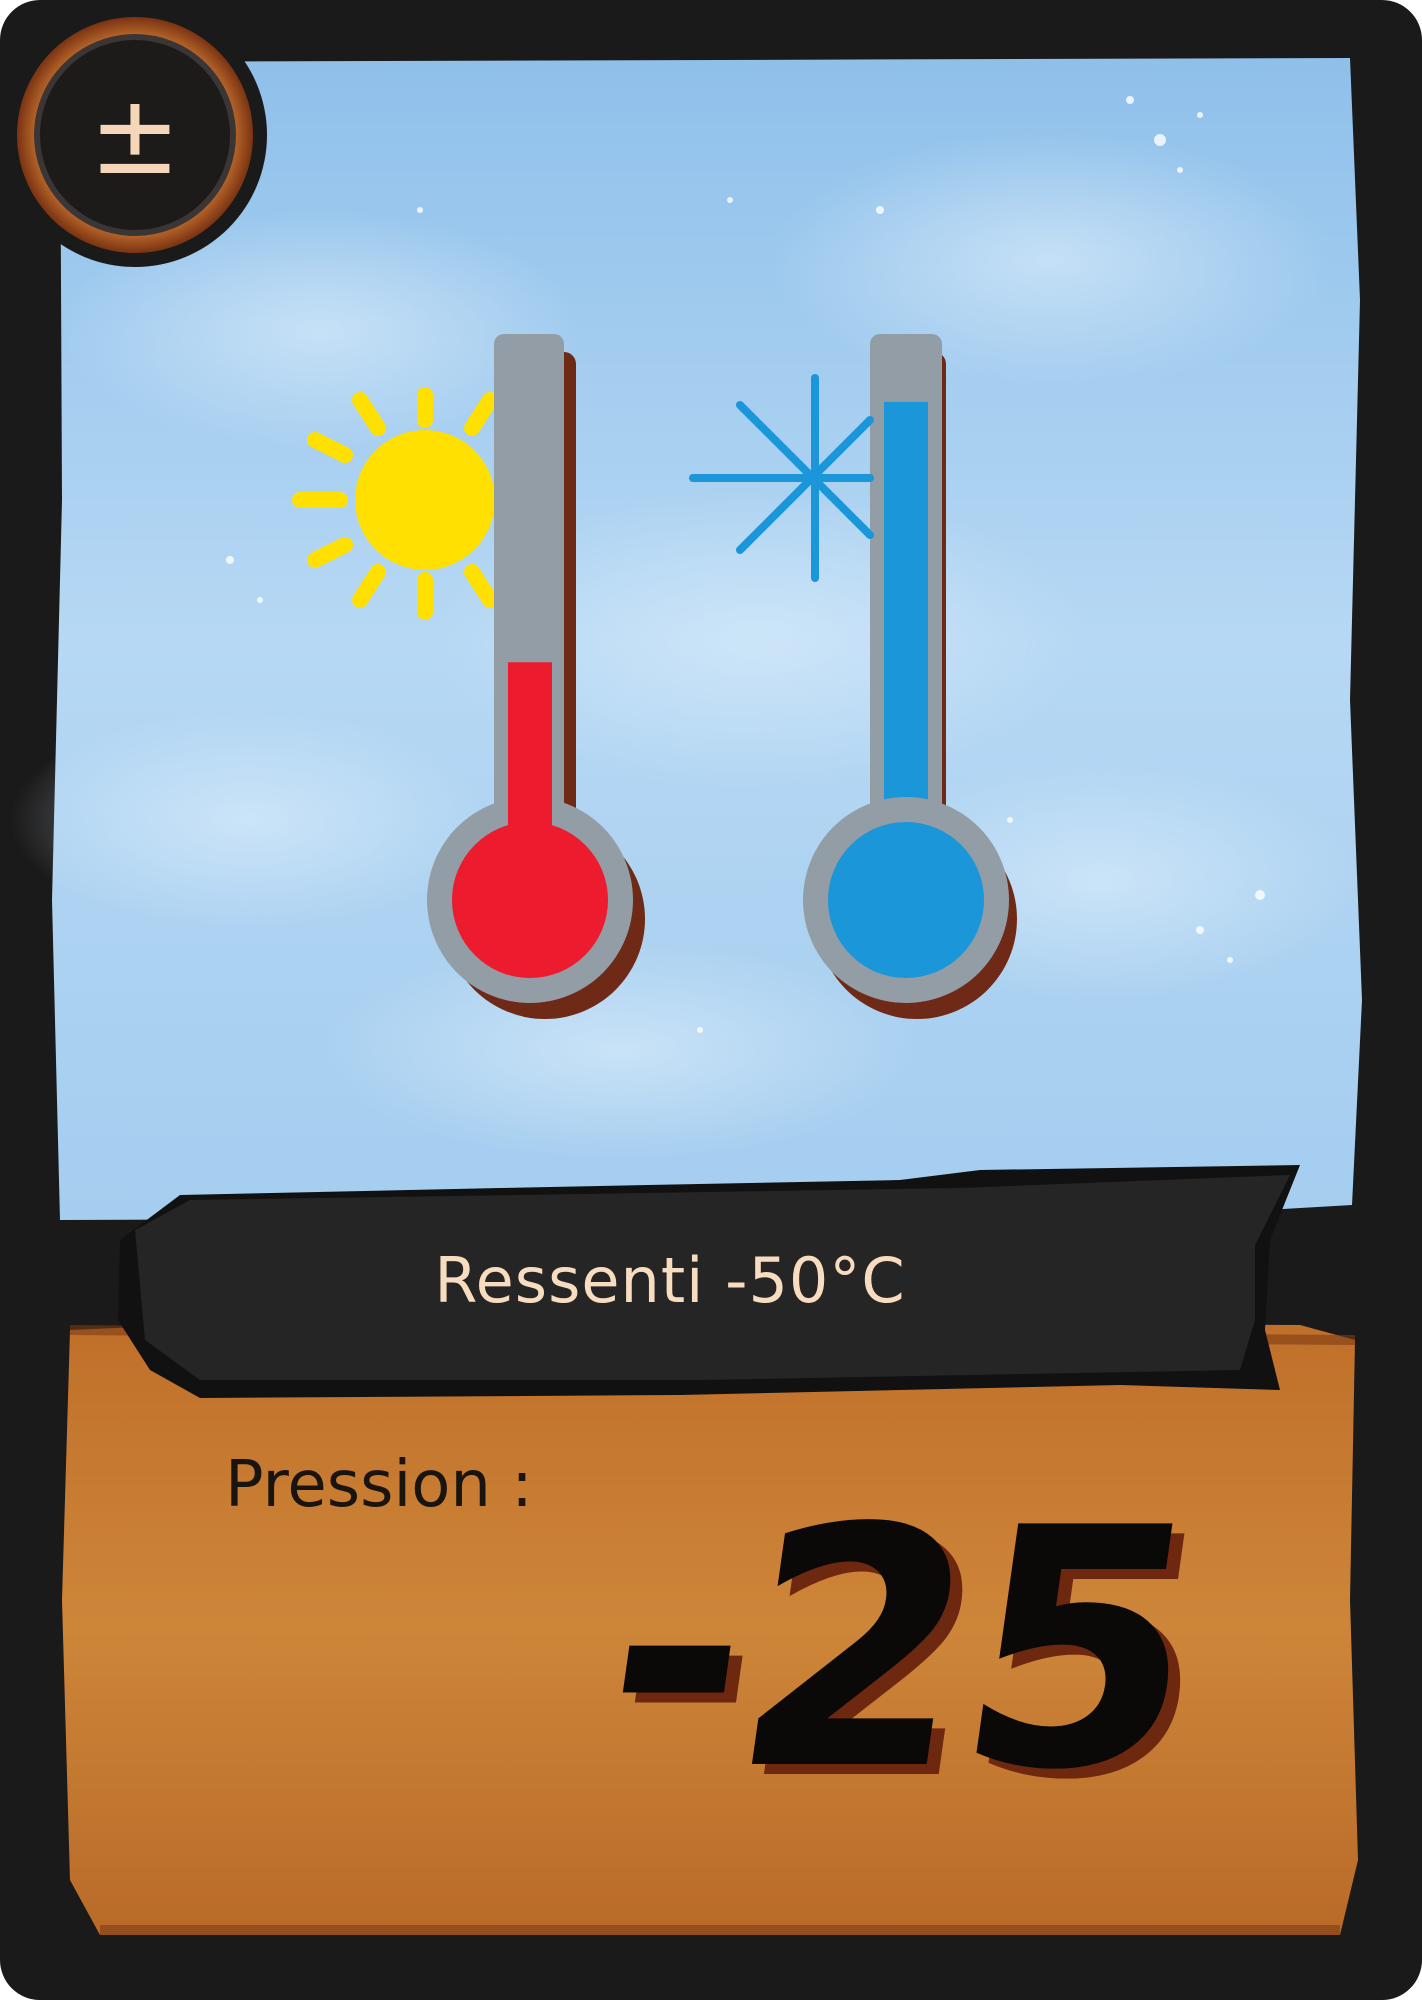 Image resolution: width=1422 pixels, height=2000 pixels. What do you see at coordinates (900, 1650) in the screenshot?
I see `stat-value: -25` at bounding box center [900, 1650].